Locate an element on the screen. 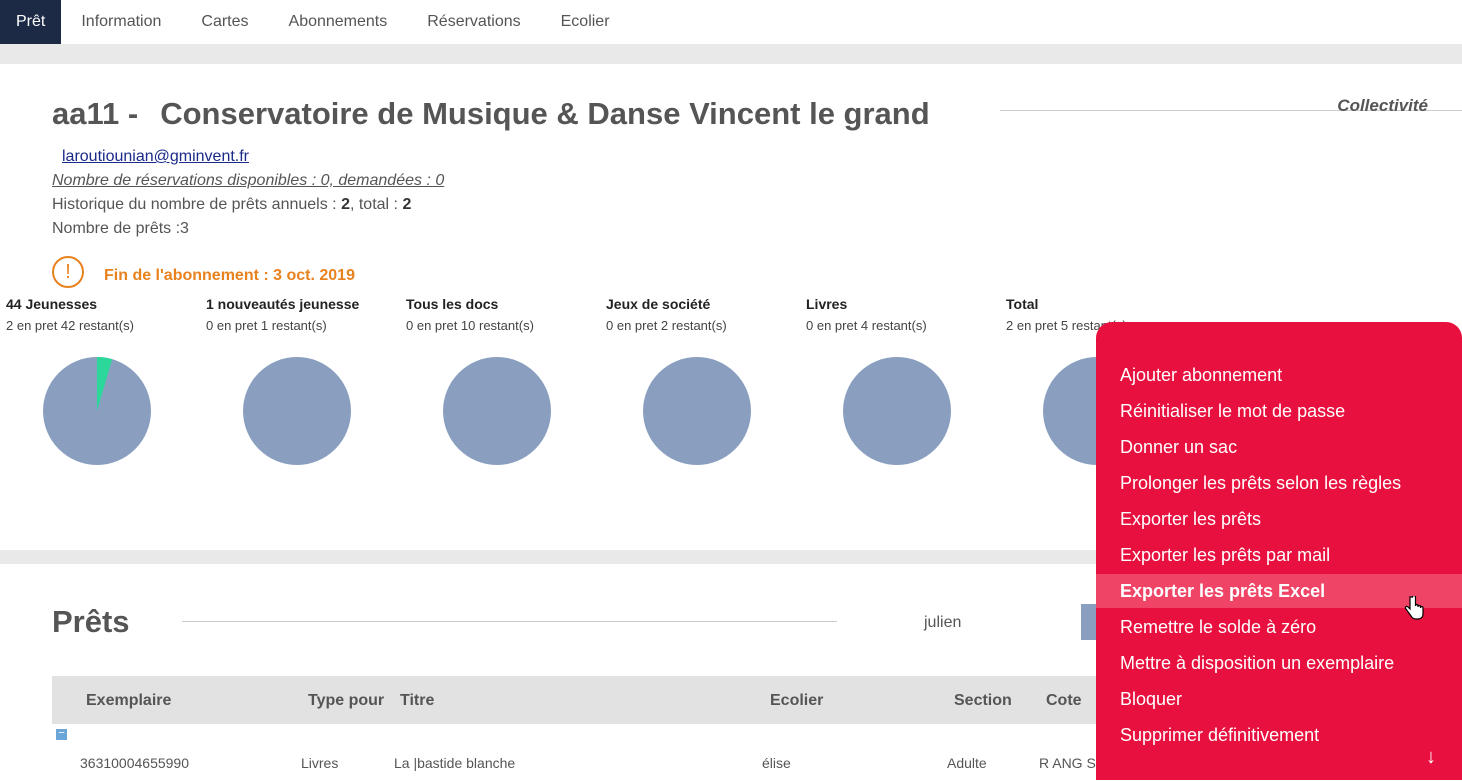  scroll-down-icon: ↓ is located at coordinates (1431, 757).